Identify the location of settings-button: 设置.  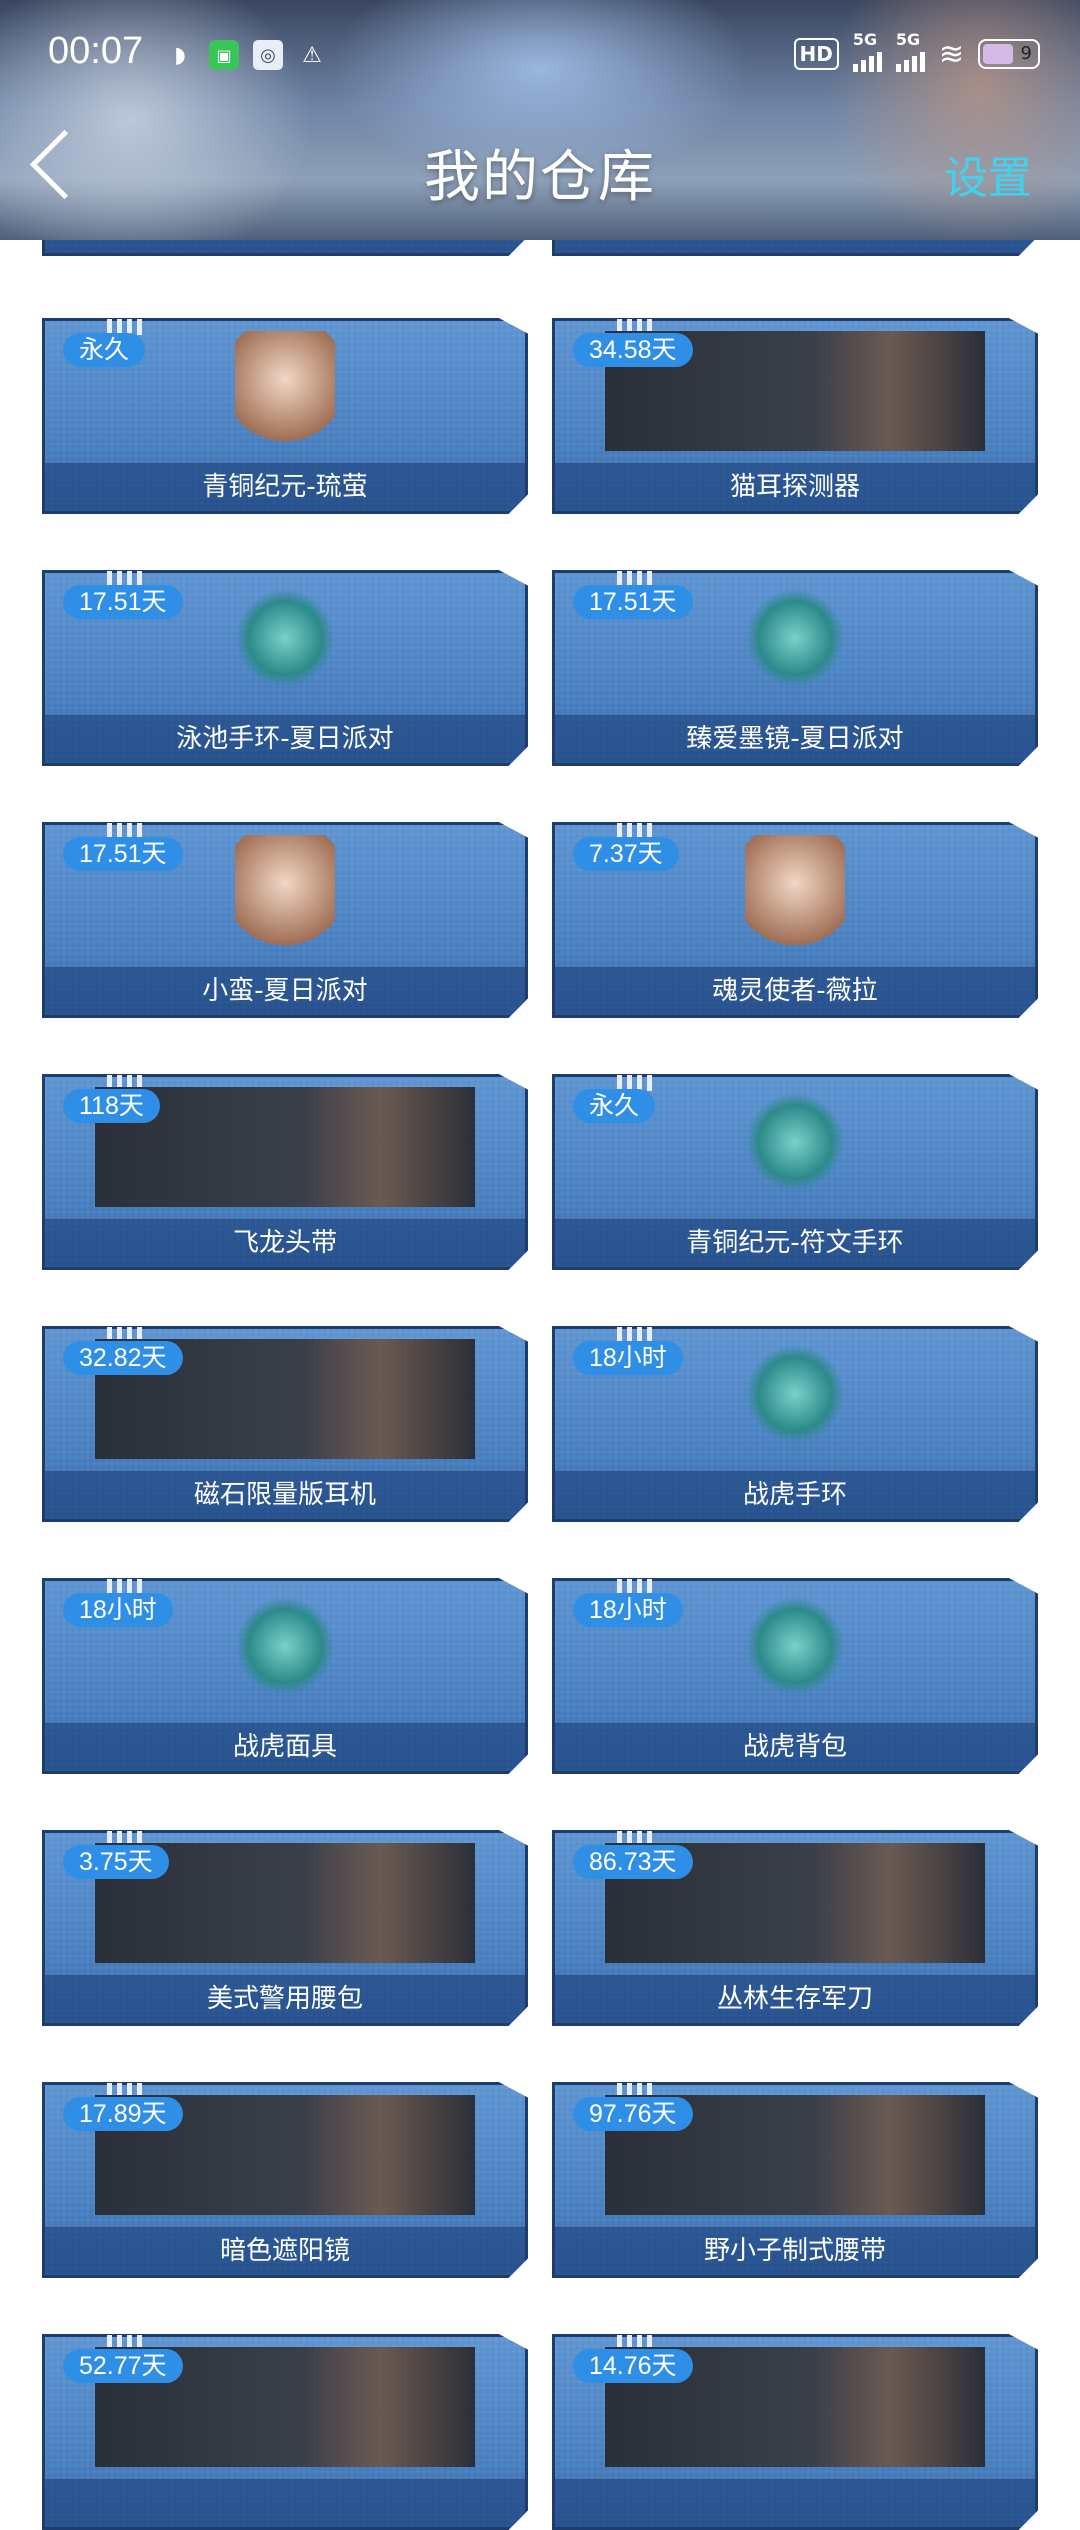
(988, 174).